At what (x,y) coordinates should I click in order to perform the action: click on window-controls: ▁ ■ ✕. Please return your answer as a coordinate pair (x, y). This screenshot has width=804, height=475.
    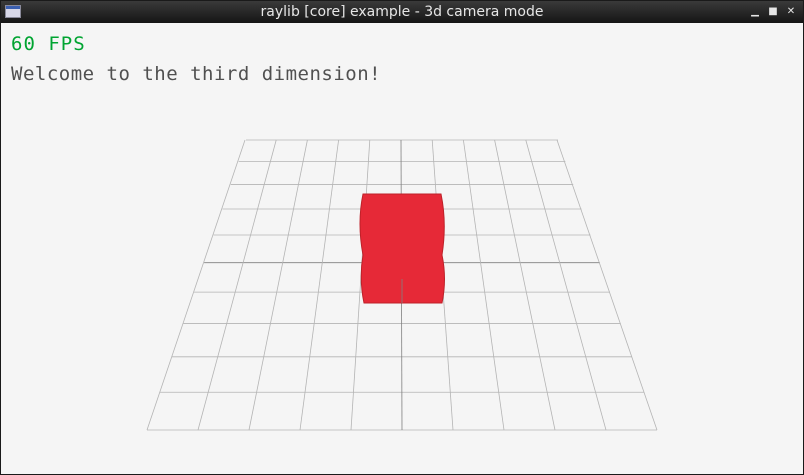
    Looking at the image, I should click on (773, 12).